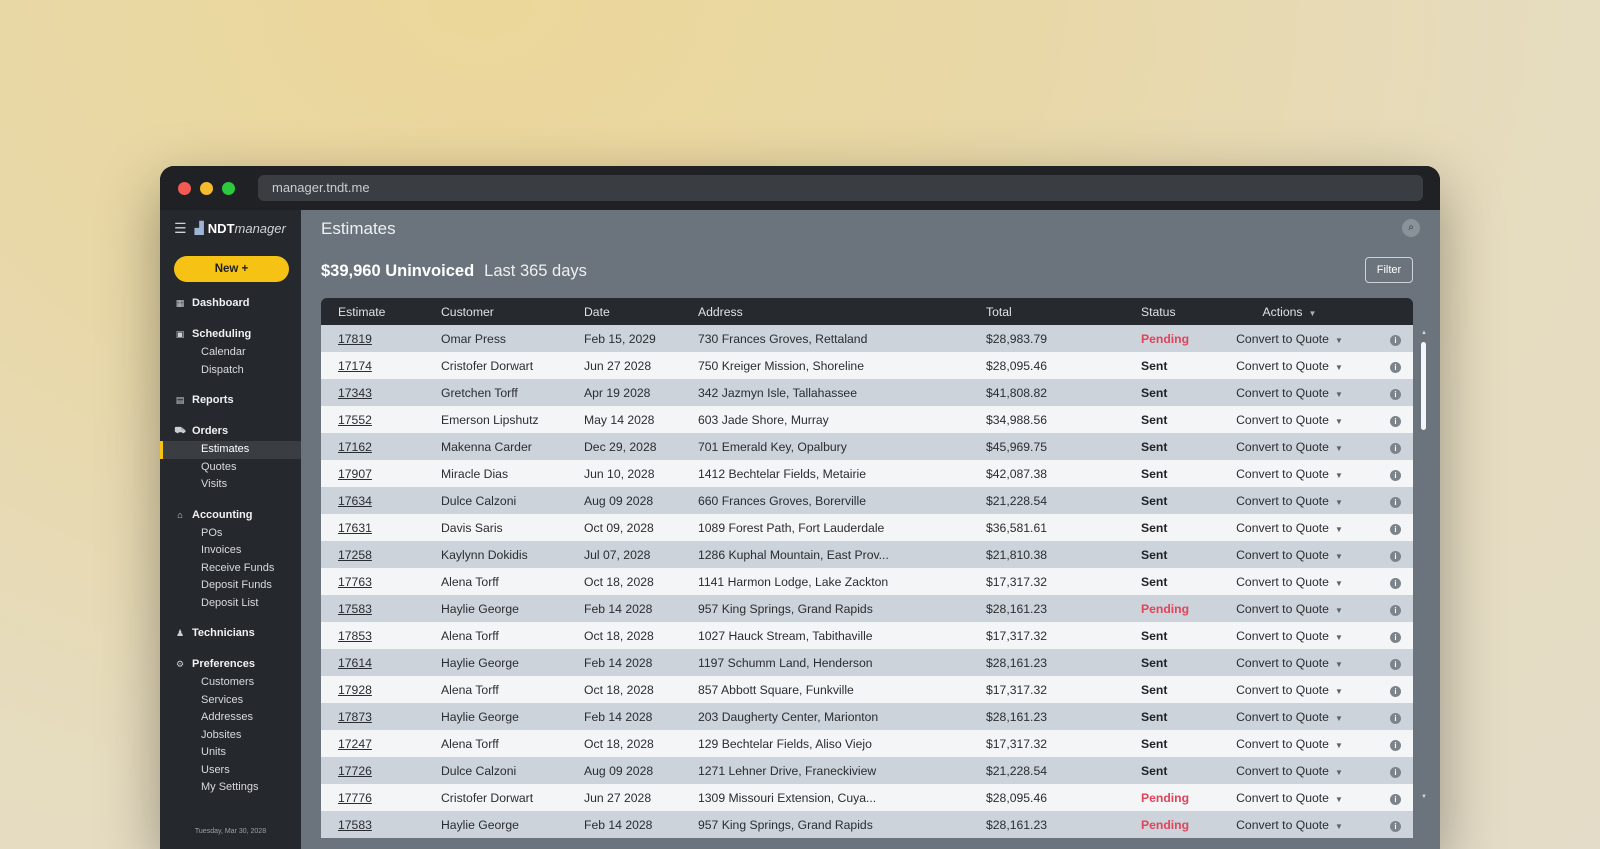 The height and width of the screenshot is (849, 1600). Describe the element at coordinates (1046, 311) in the screenshot. I see `column-header-total: Total` at that location.